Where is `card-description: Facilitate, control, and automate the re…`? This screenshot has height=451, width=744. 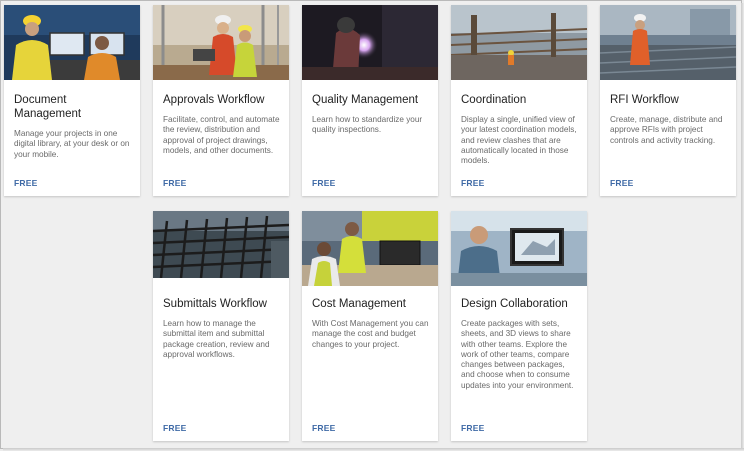 card-description: Facilitate, control, and automate the re… is located at coordinates (221, 135).